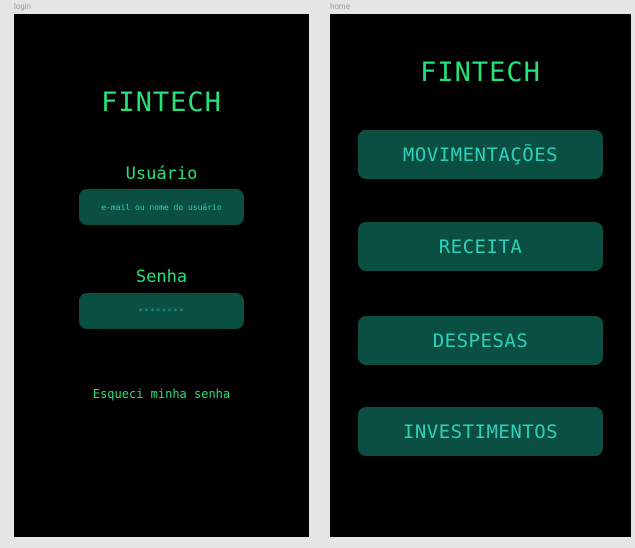 The height and width of the screenshot is (548, 635). I want to click on password-label: Senha, so click(161, 277).